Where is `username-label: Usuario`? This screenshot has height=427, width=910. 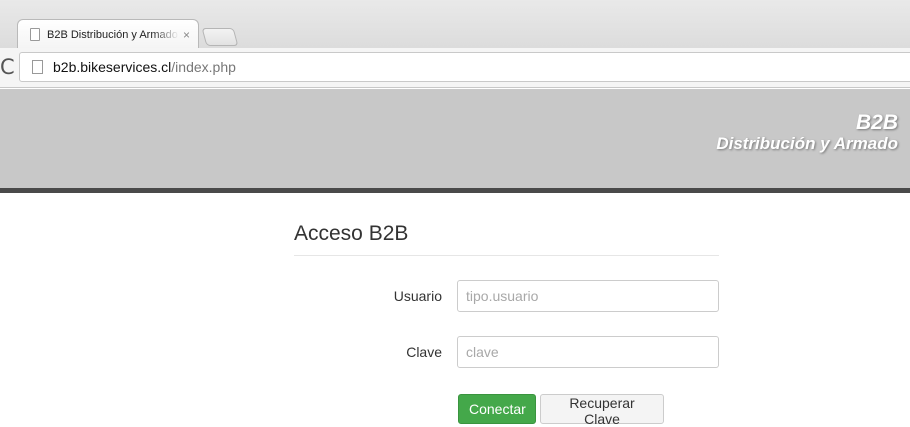 username-label: Usuario is located at coordinates (417, 296).